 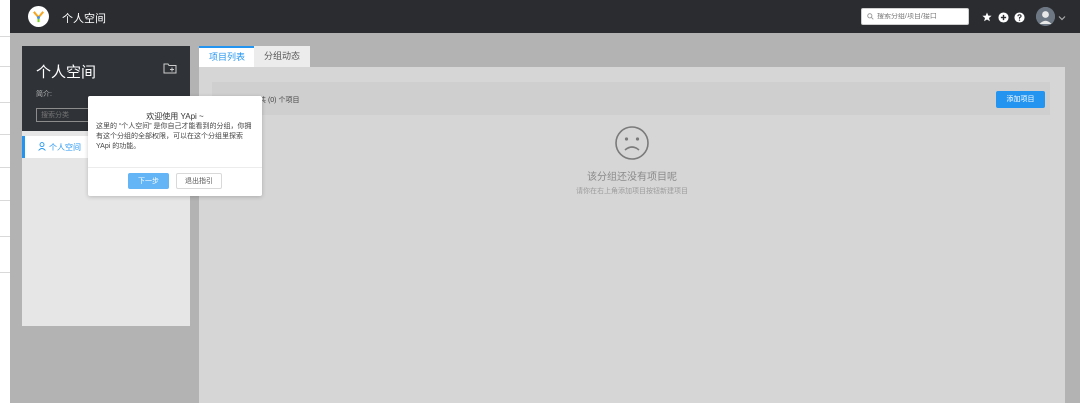 What do you see at coordinates (199, 181) in the screenshot?
I see `exit-guide-button: 退出指引` at bounding box center [199, 181].